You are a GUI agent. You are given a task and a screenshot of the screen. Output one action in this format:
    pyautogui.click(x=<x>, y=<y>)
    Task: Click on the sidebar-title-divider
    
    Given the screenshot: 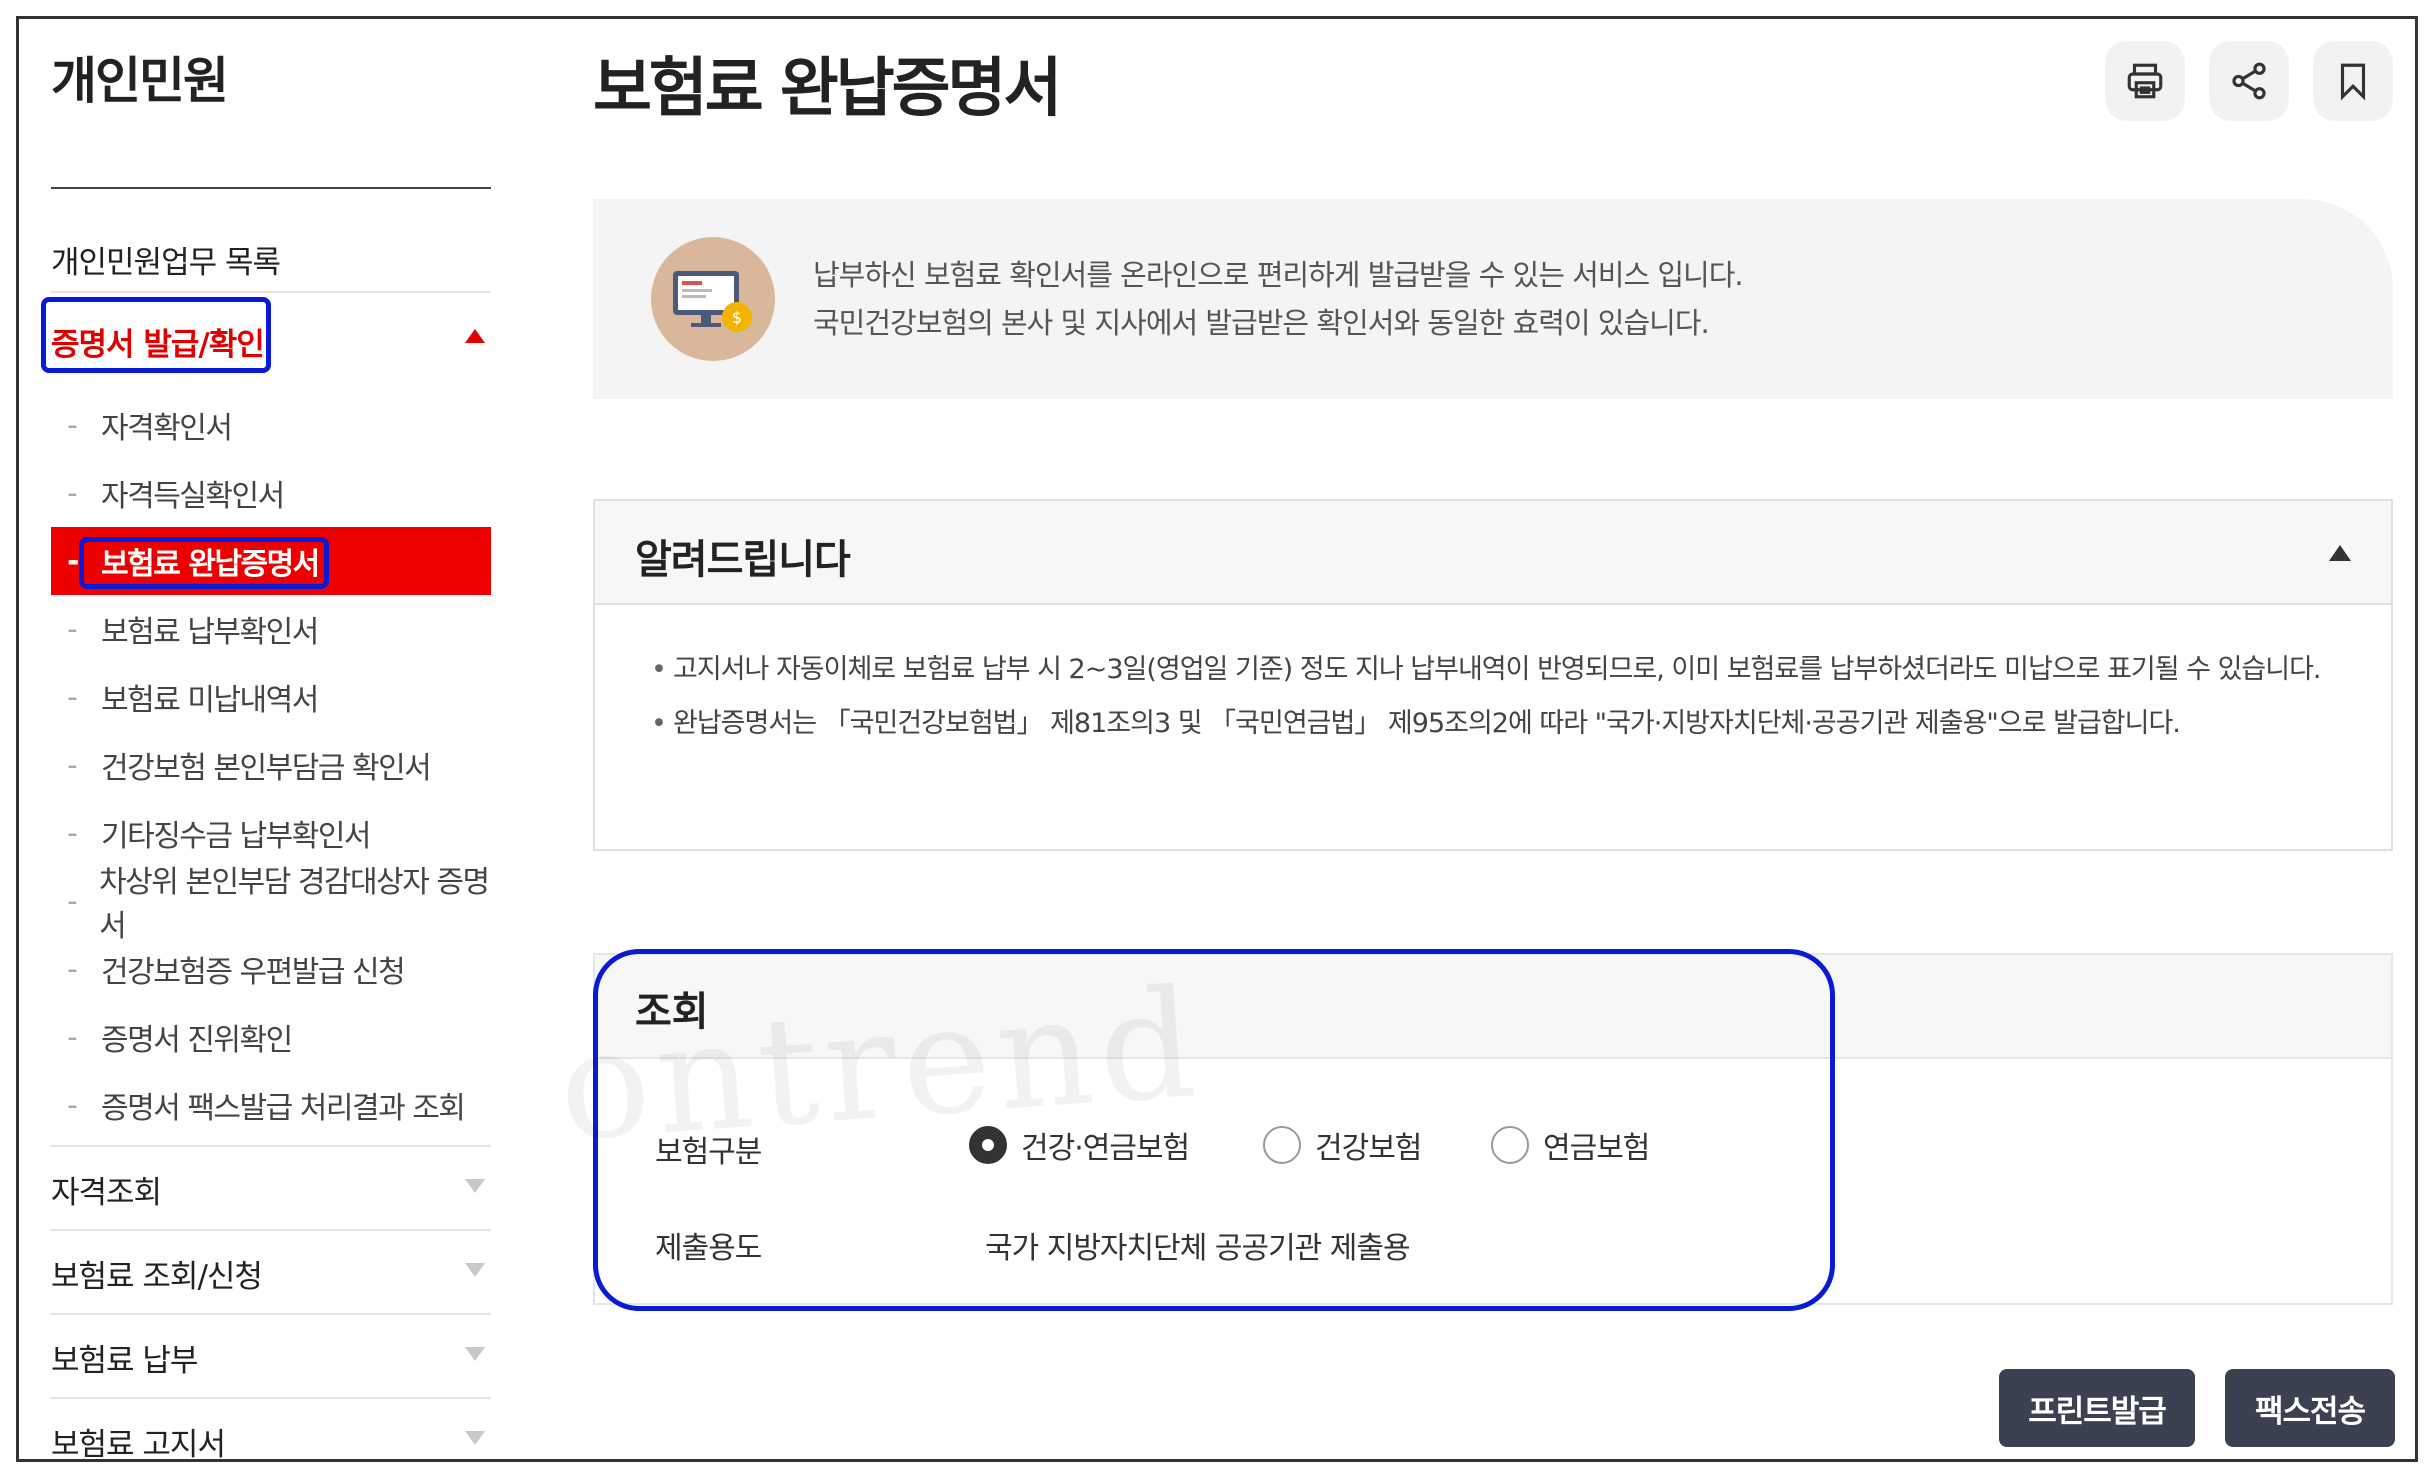 What is the action you would take?
    pyautogui.click(x=271, y=188)
    